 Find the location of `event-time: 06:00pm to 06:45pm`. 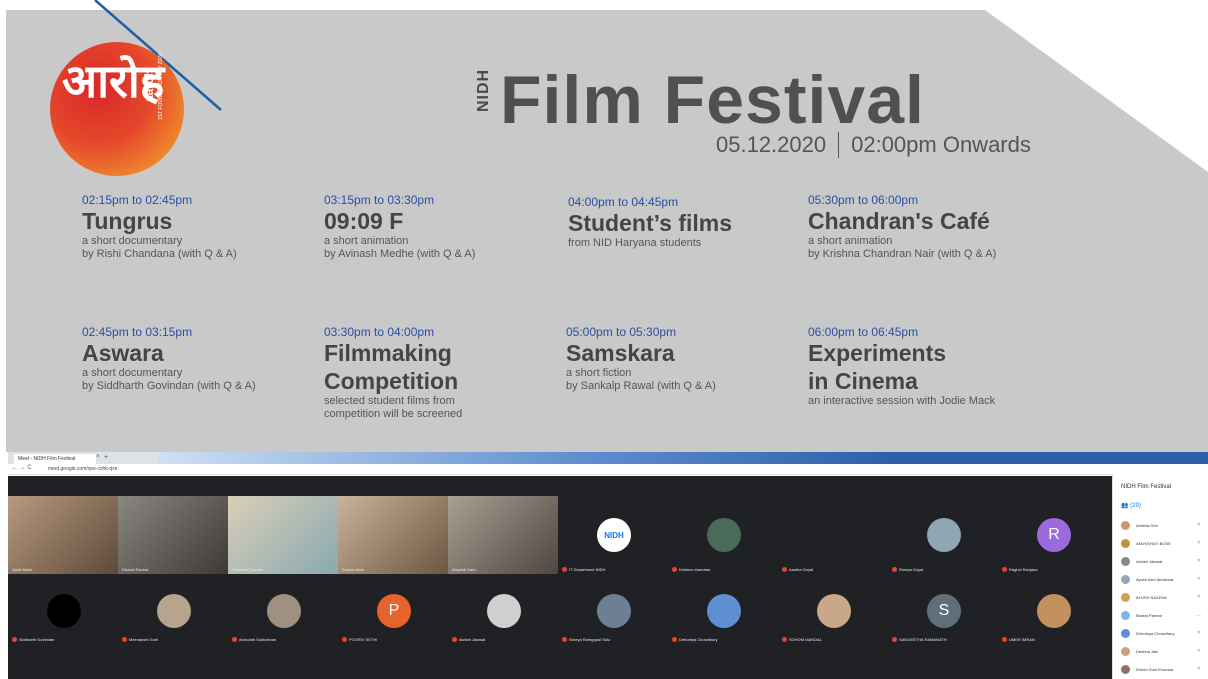

event-time: 06:00pm to 06:45pm is located at coordinates (863, 332).